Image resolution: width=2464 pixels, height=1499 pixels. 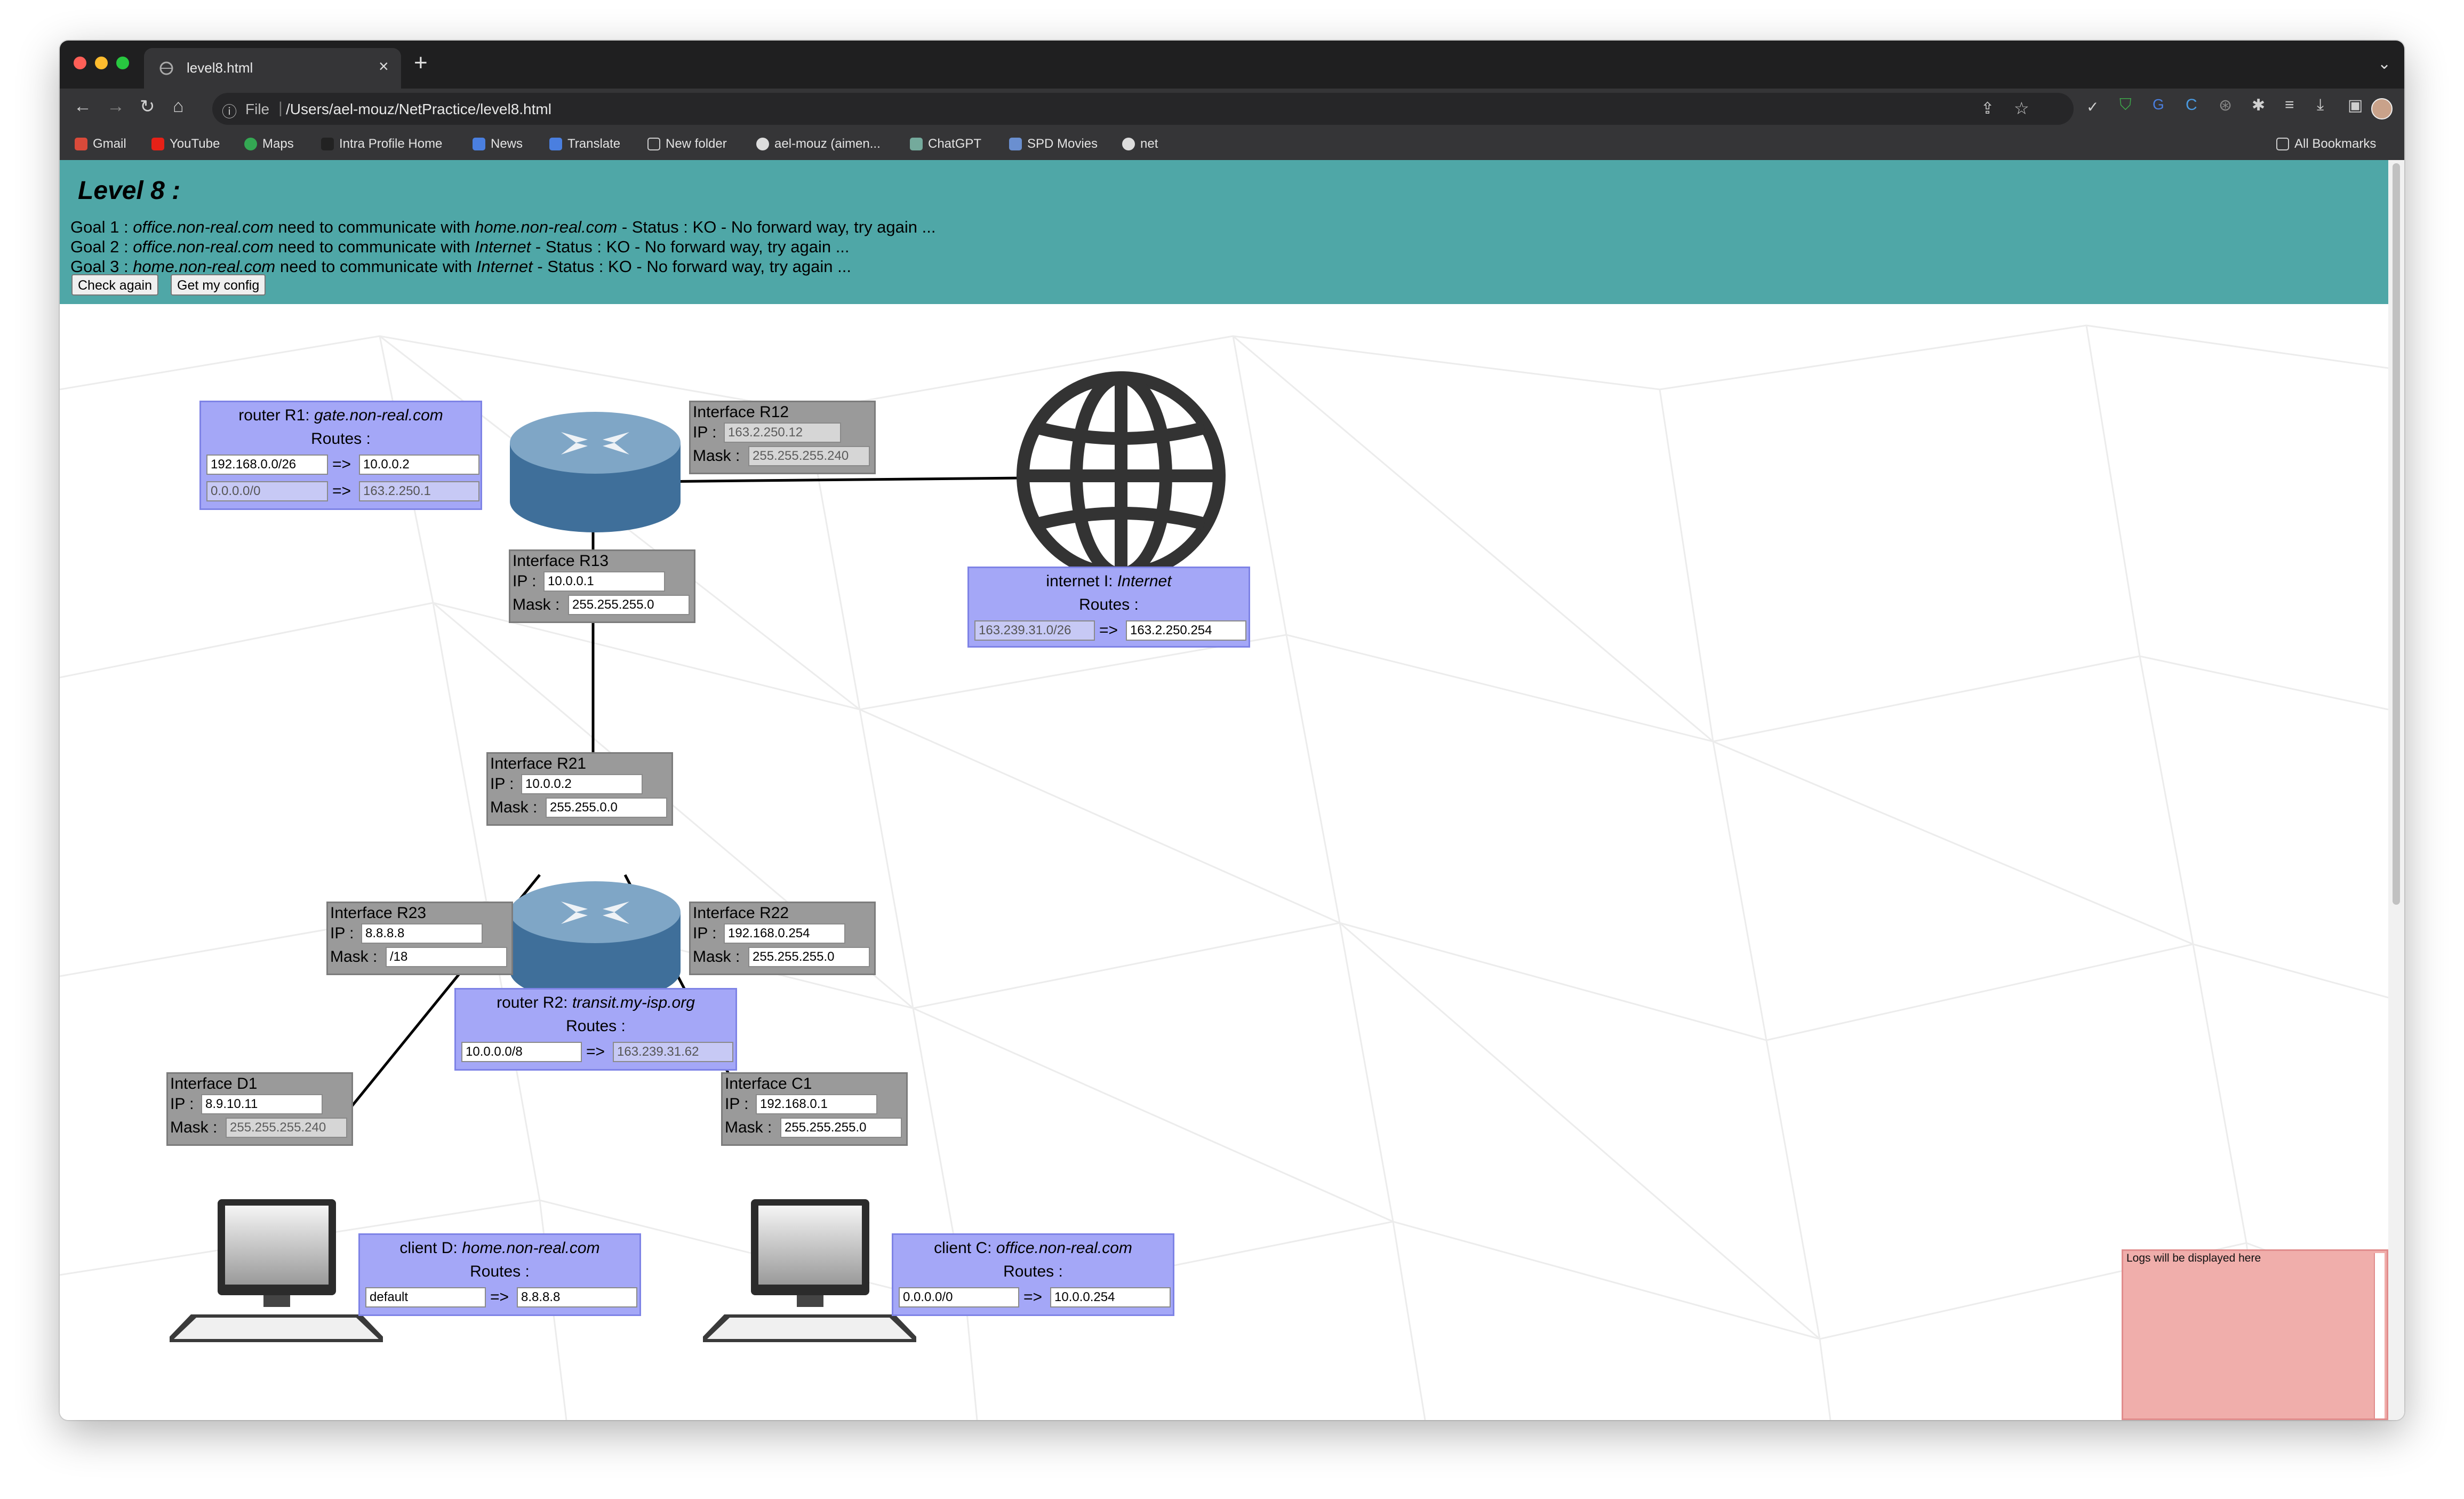 I want to click on sidebar-icon: ▣, so click(x=2355, y=105).